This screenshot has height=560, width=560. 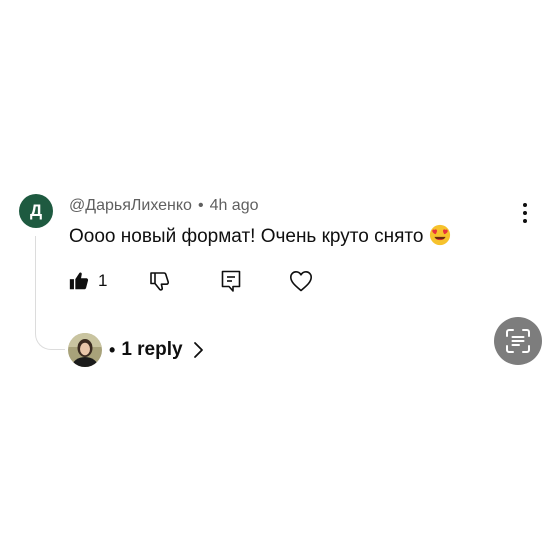 I want to click on reply-button, so click(x=231, y=281).